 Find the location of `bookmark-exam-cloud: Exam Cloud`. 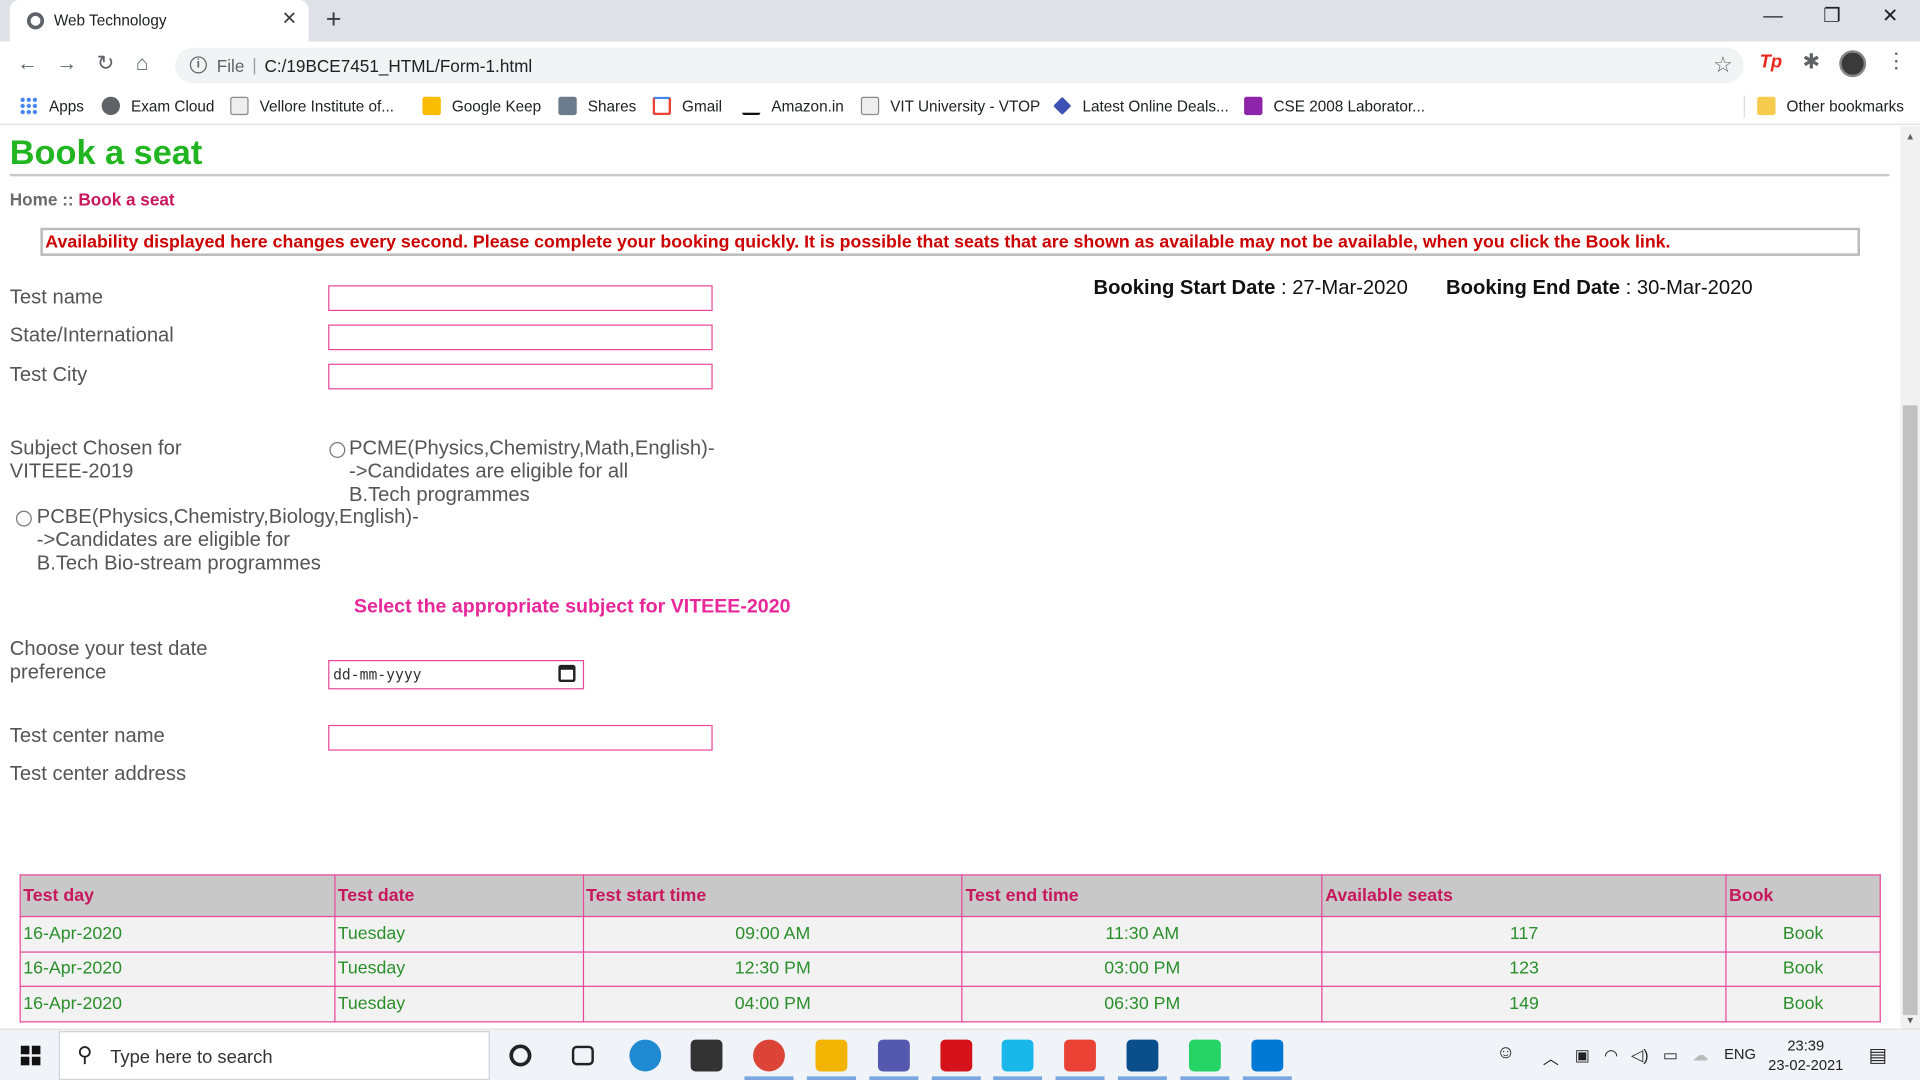

bookmark-exam-cloud: Exam Cloud is located at coordinates (157, 106).